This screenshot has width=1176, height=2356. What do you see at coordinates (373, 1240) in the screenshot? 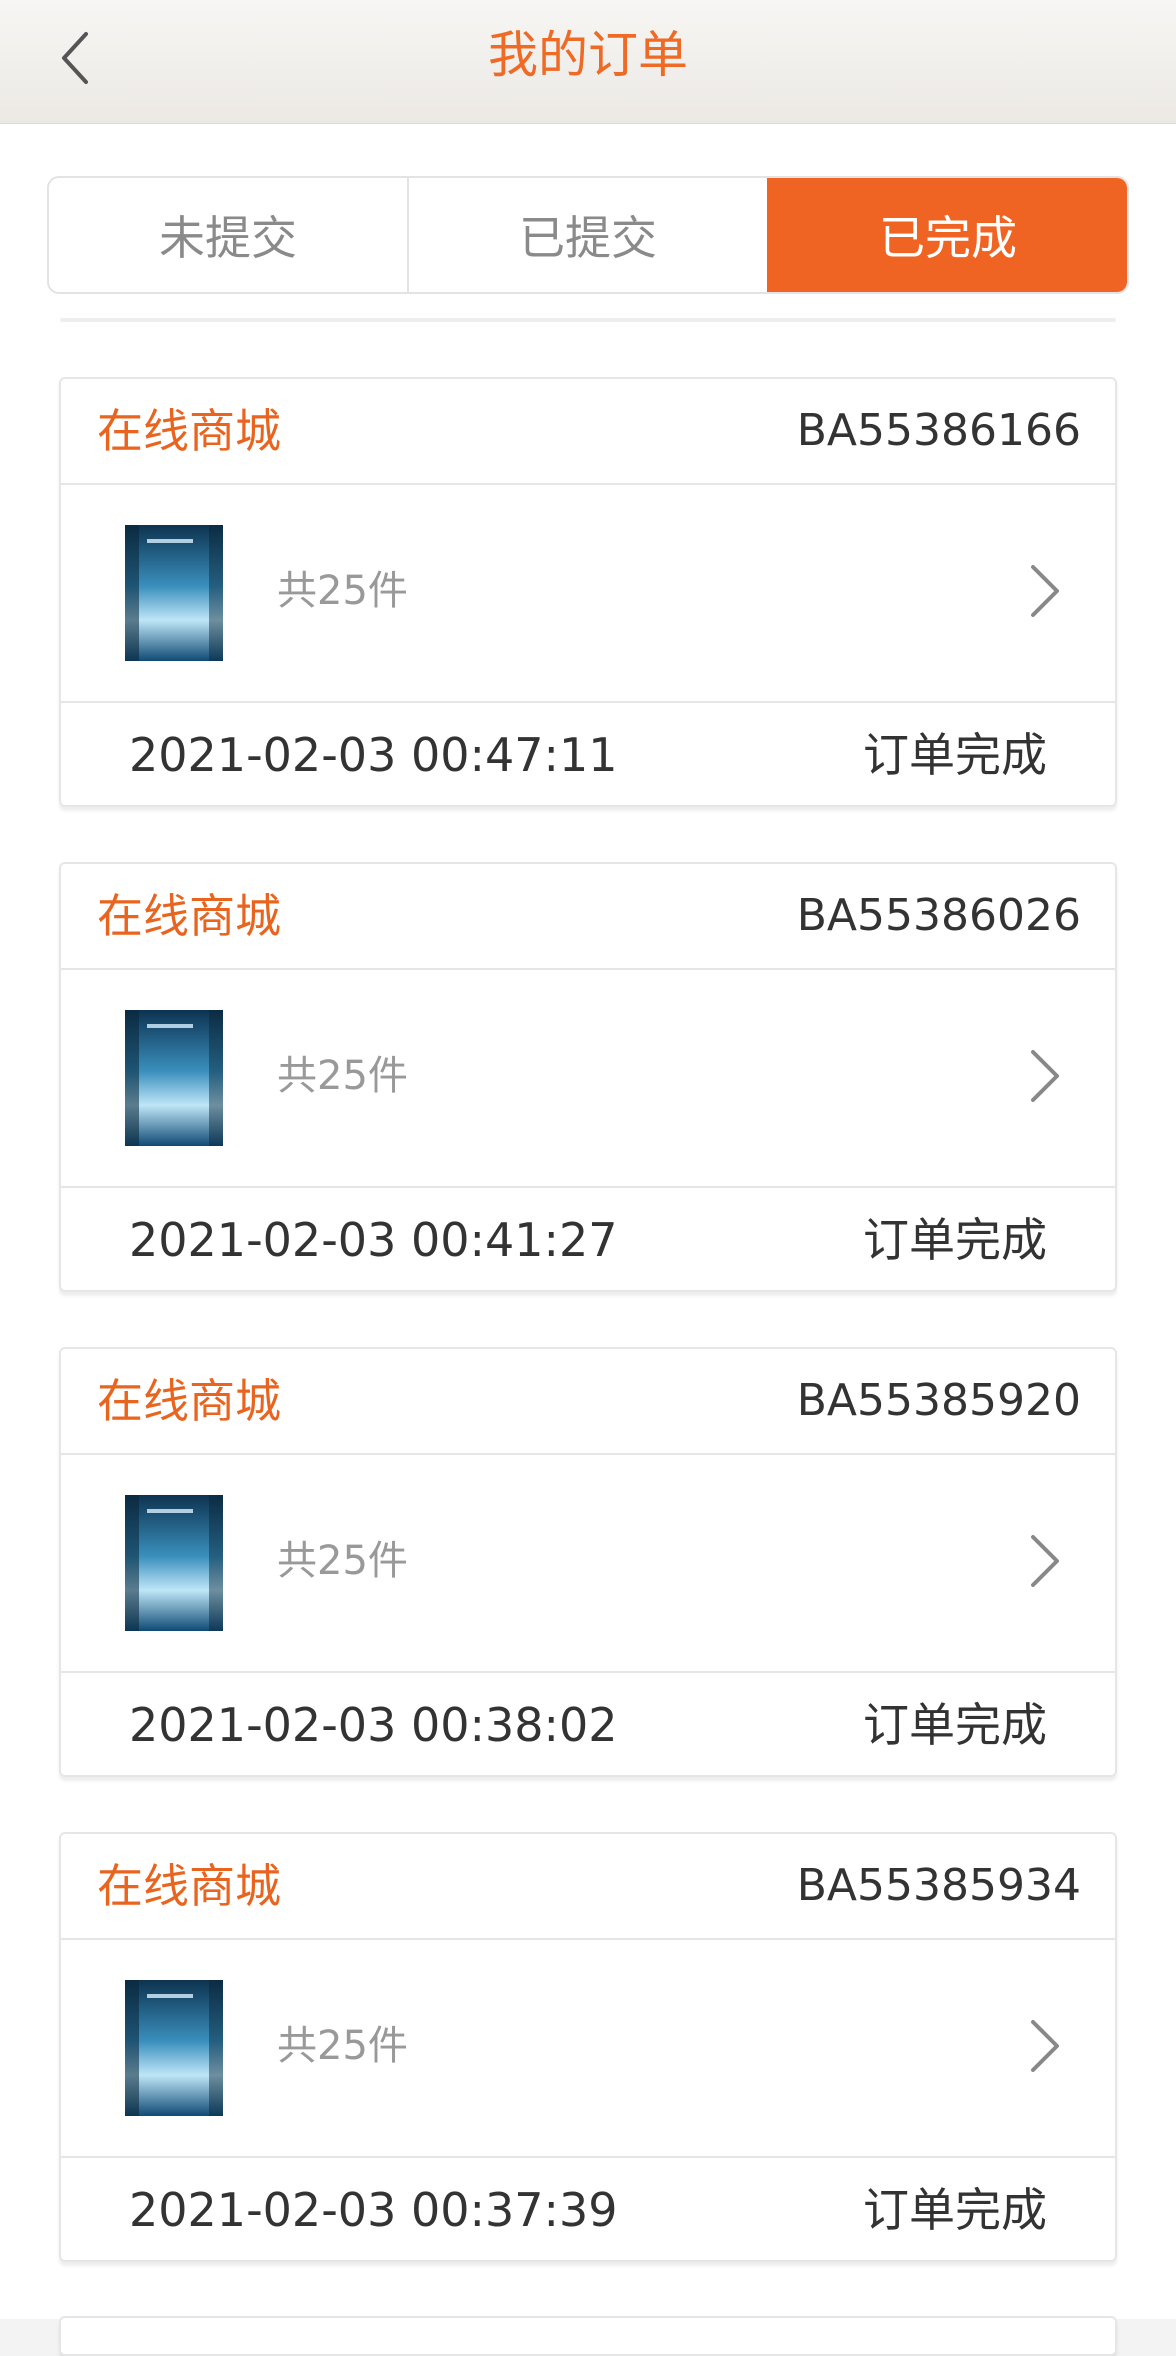
I see `order-time: 2021-02-03 00:41:27` at bounding box center [373, 1240].